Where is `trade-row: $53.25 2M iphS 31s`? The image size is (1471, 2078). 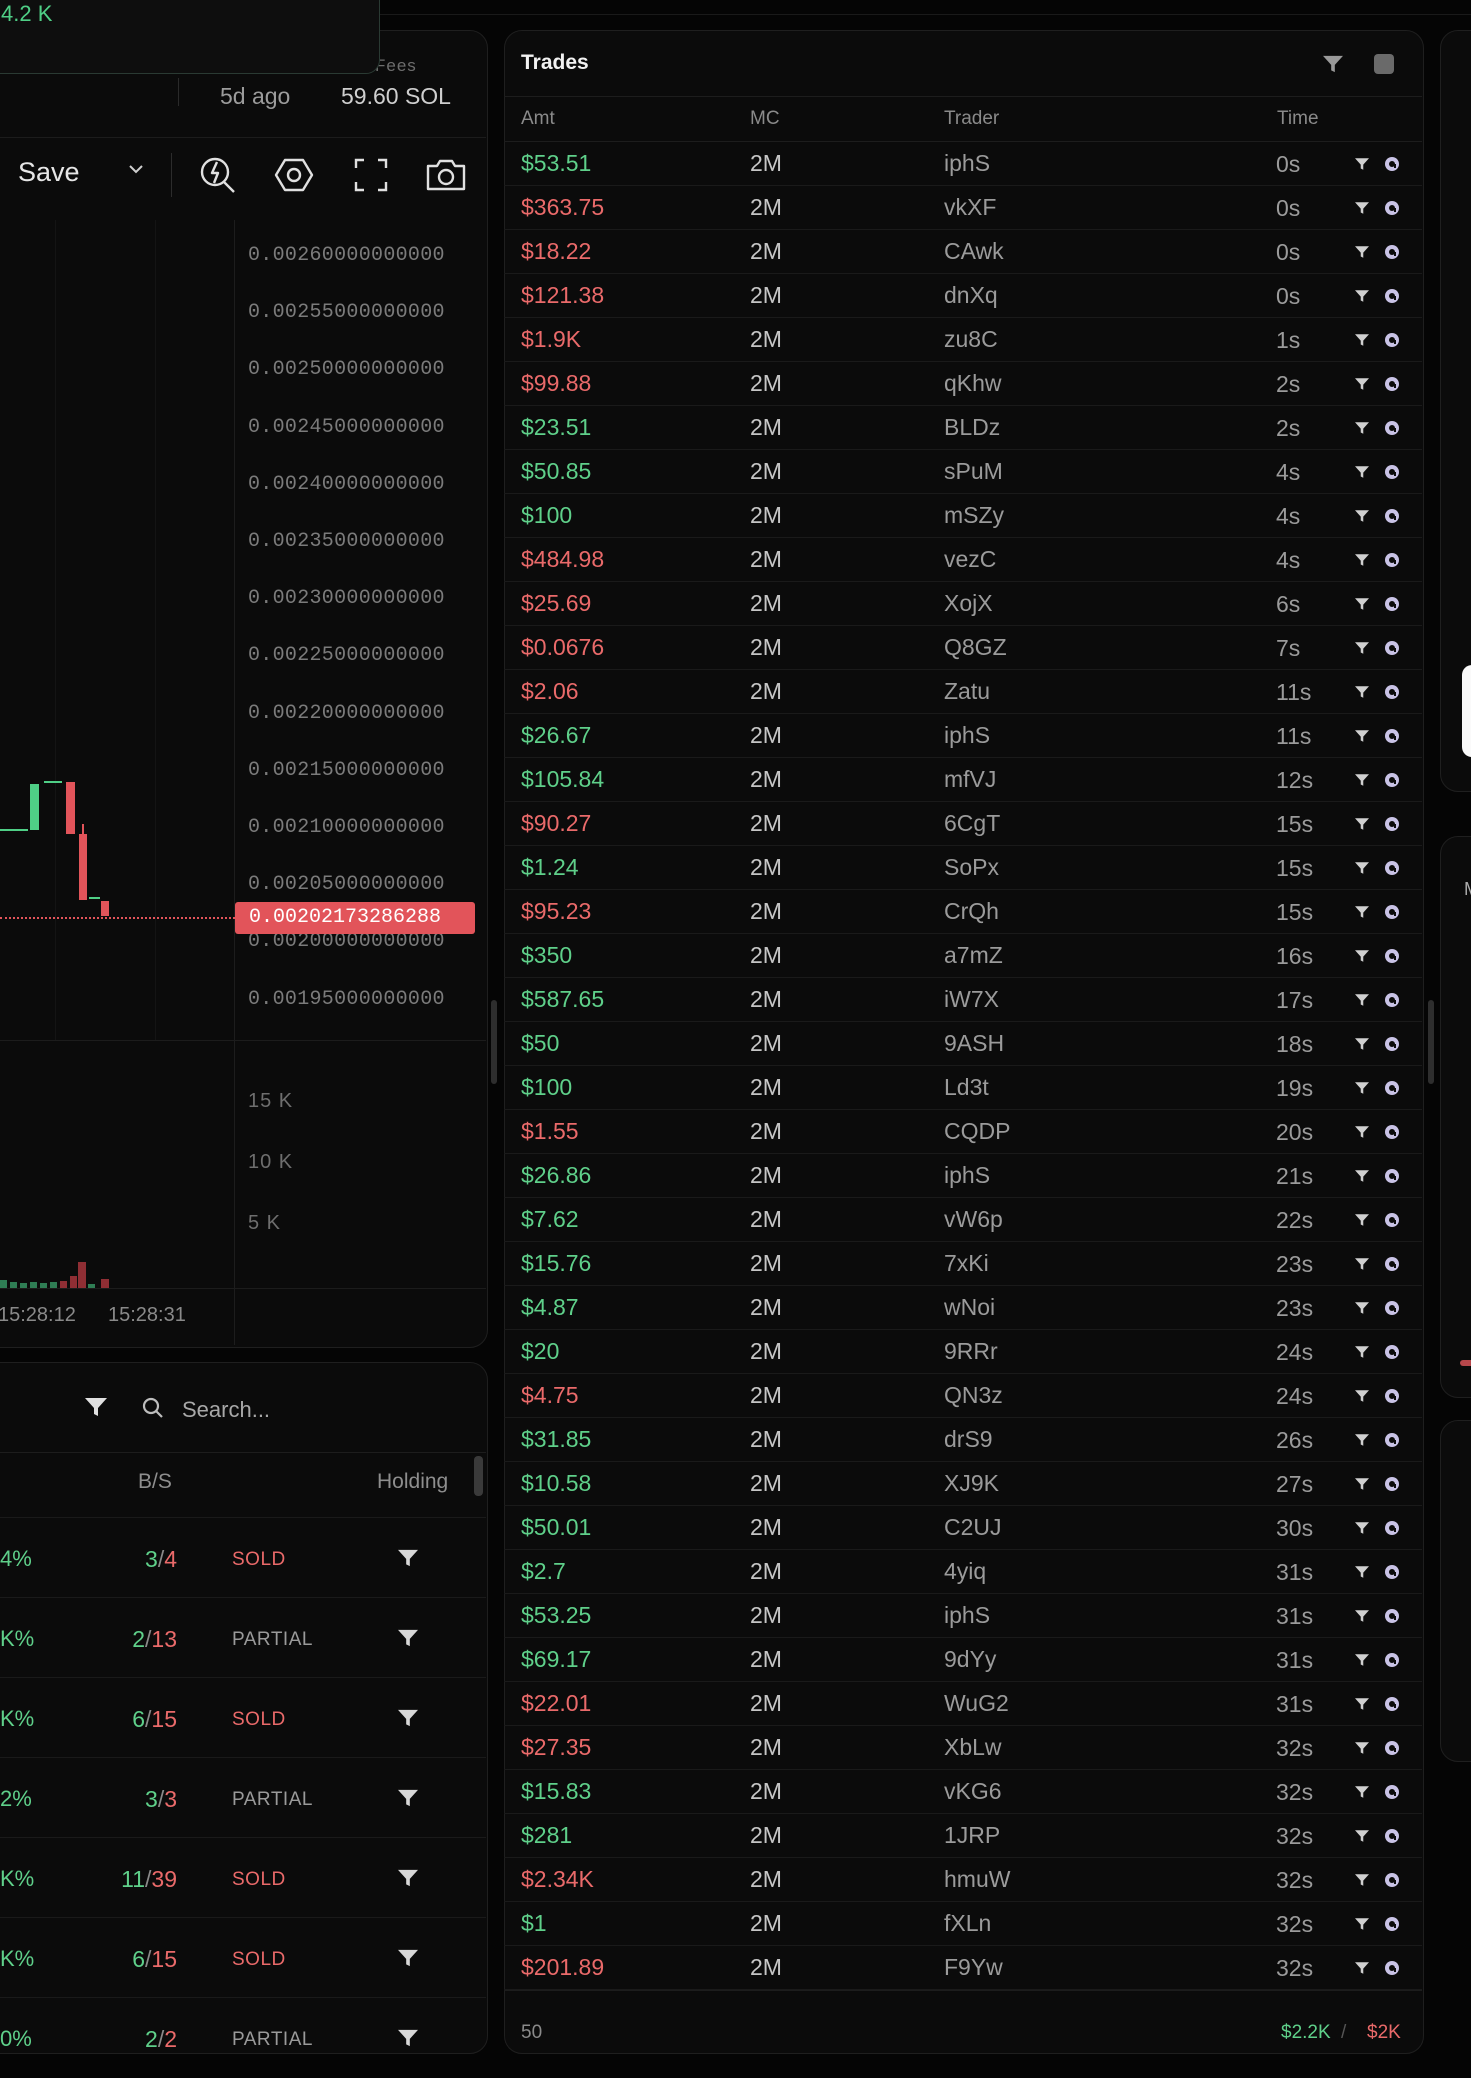 trade-row: $53.25 2M iphS 31s is located at coordinates (963, 1616).